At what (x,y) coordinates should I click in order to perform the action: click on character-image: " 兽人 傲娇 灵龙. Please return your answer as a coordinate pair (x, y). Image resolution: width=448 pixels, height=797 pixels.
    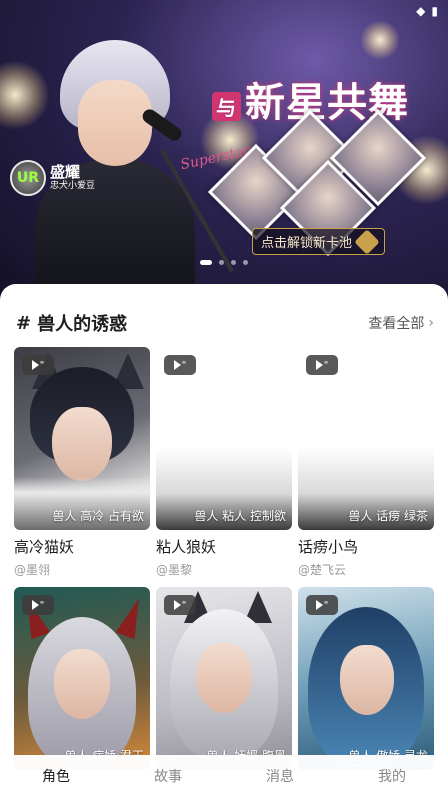
    Looking at the image, I should click on (366, 678).